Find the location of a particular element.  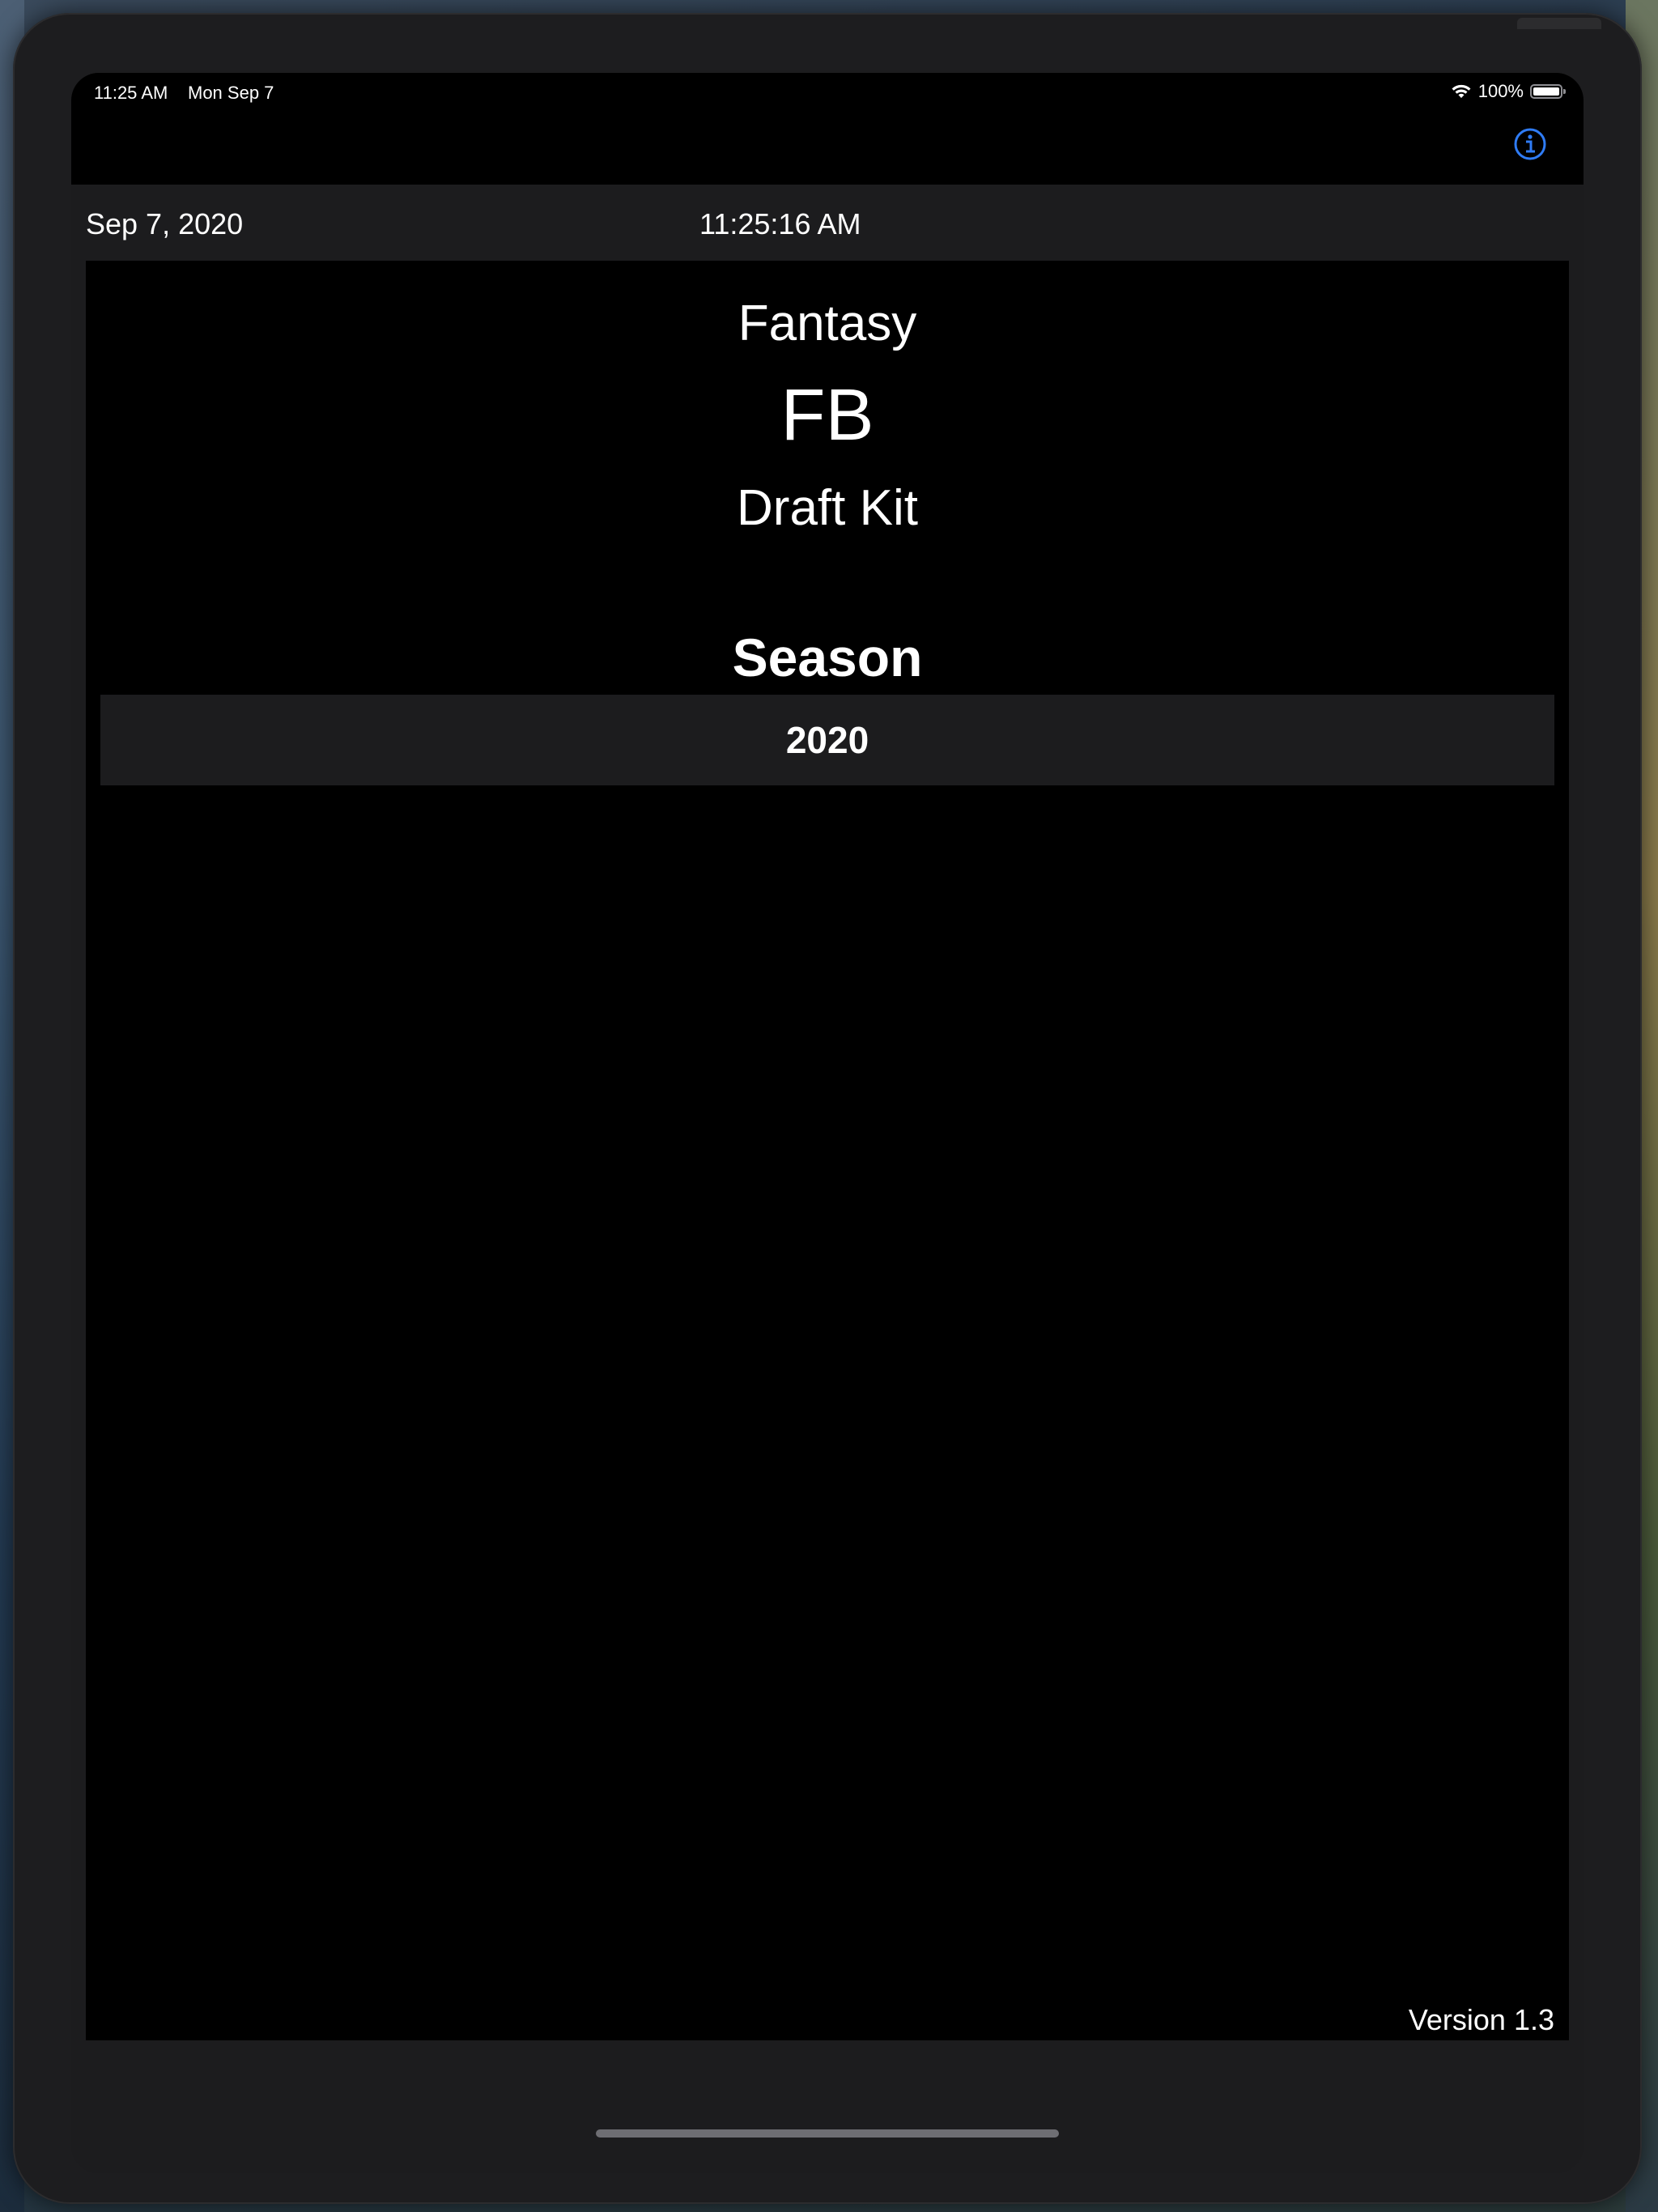

status-time: 11:25 AM is located at coordinates (131, 93).